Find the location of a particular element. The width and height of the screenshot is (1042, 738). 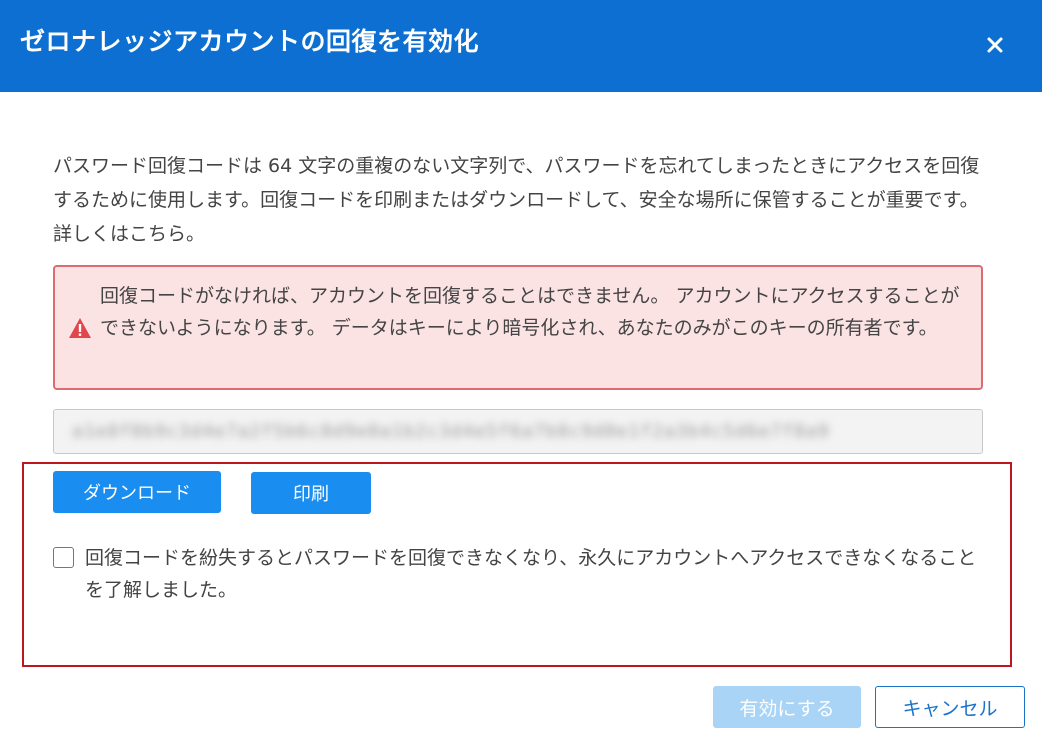

print-button: 印刷 is located at coordinates (311, 493).